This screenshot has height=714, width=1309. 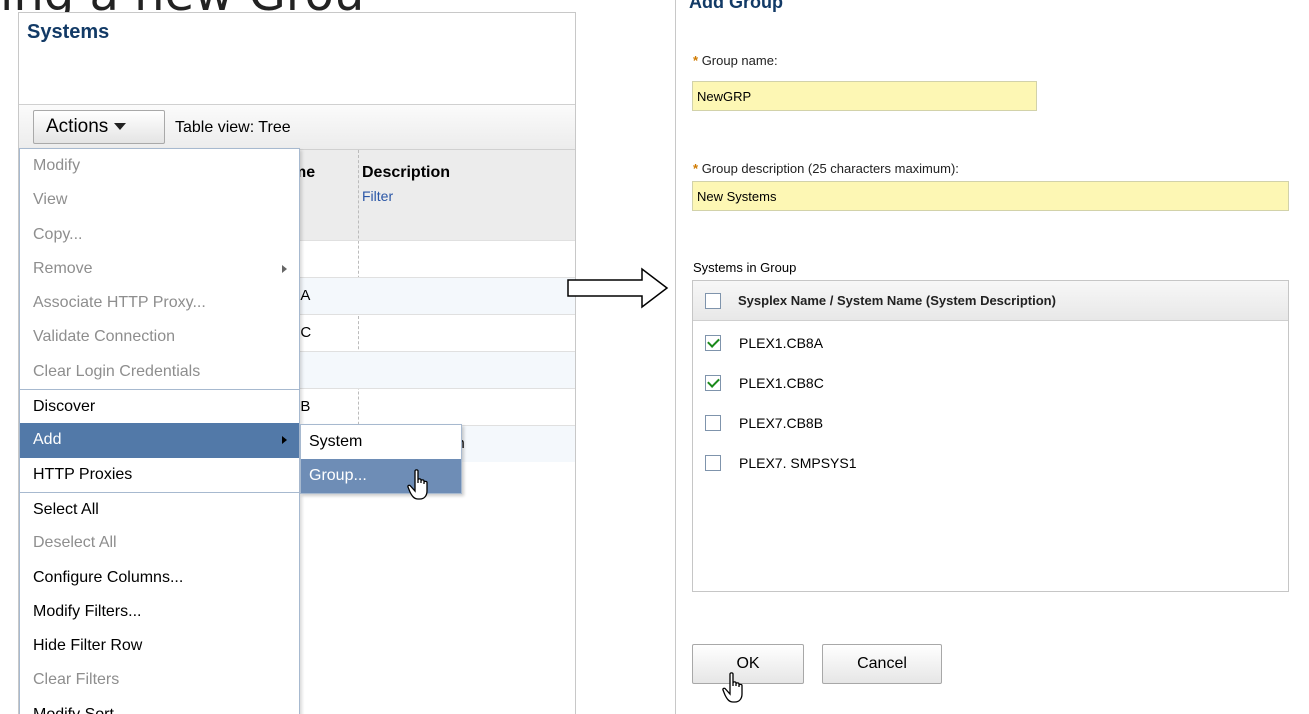 I want to click on actions-label: Actions, so click(x=77, y=126).